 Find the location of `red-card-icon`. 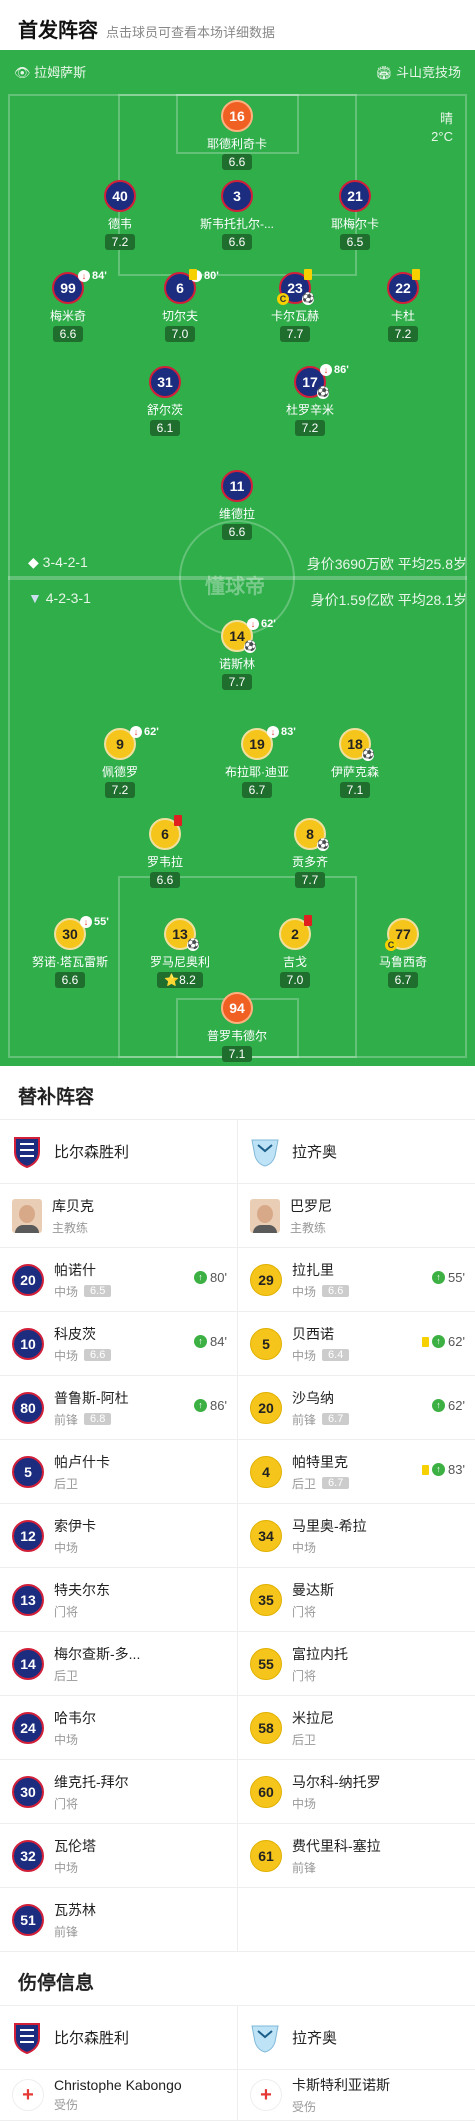

red-card-icon is located at coordinates (308, 920).